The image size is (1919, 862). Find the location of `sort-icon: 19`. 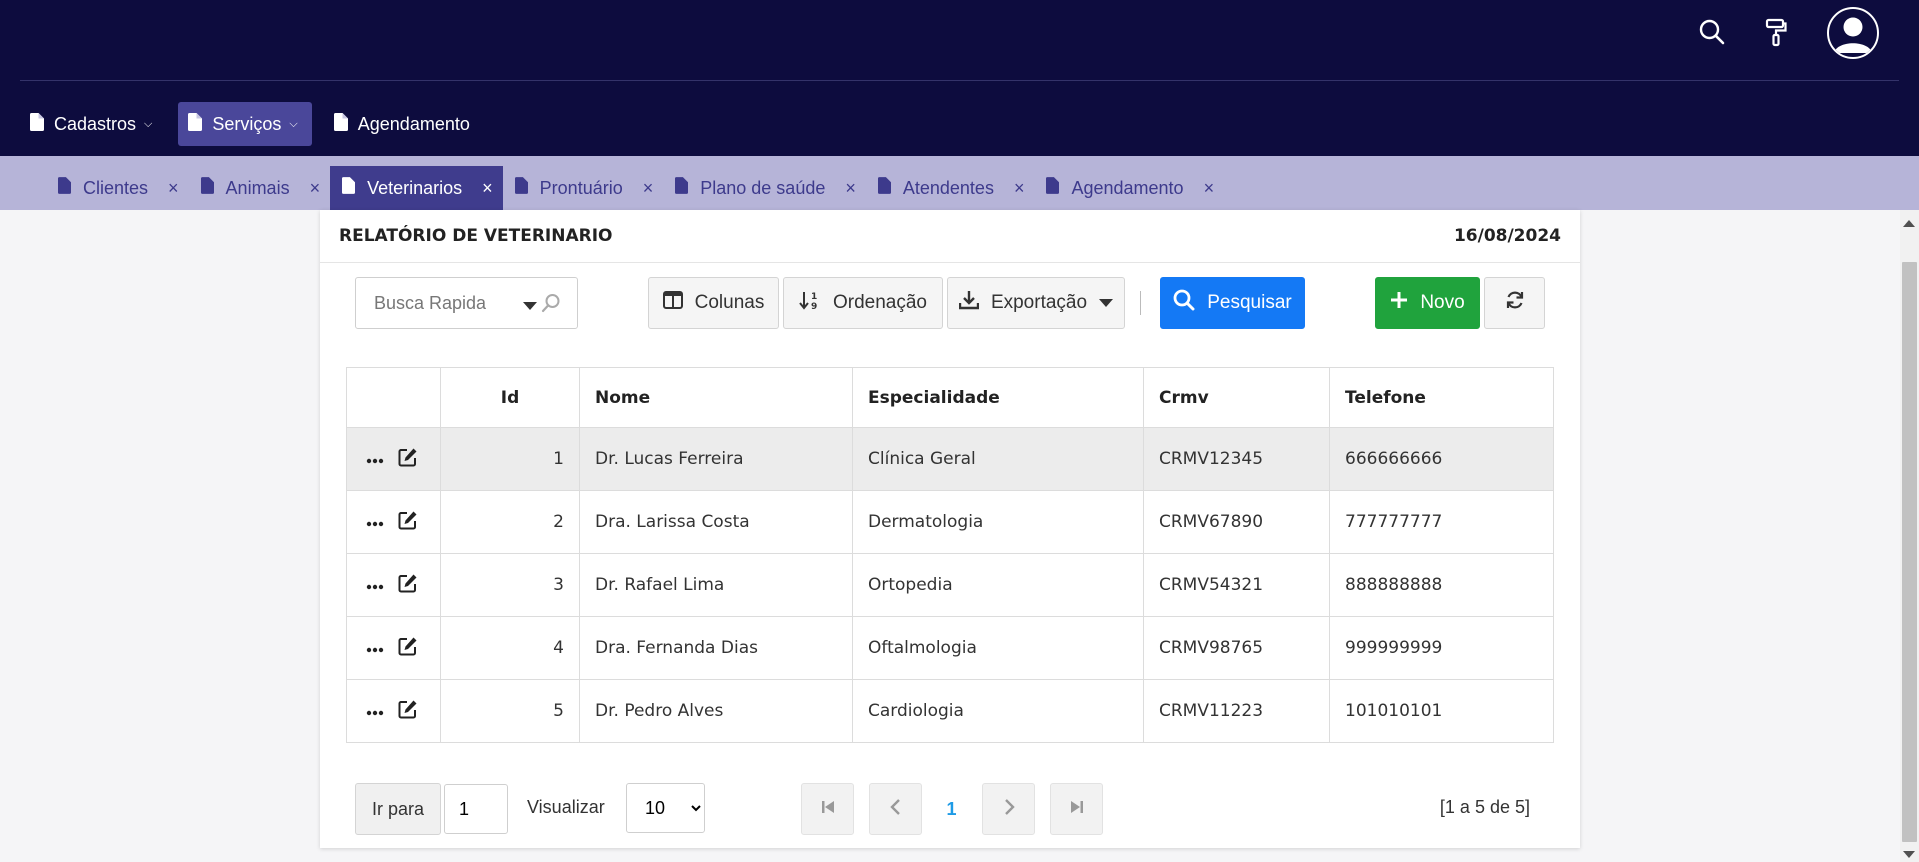

sort-icon: 19 is located at coordinates (810, 303).